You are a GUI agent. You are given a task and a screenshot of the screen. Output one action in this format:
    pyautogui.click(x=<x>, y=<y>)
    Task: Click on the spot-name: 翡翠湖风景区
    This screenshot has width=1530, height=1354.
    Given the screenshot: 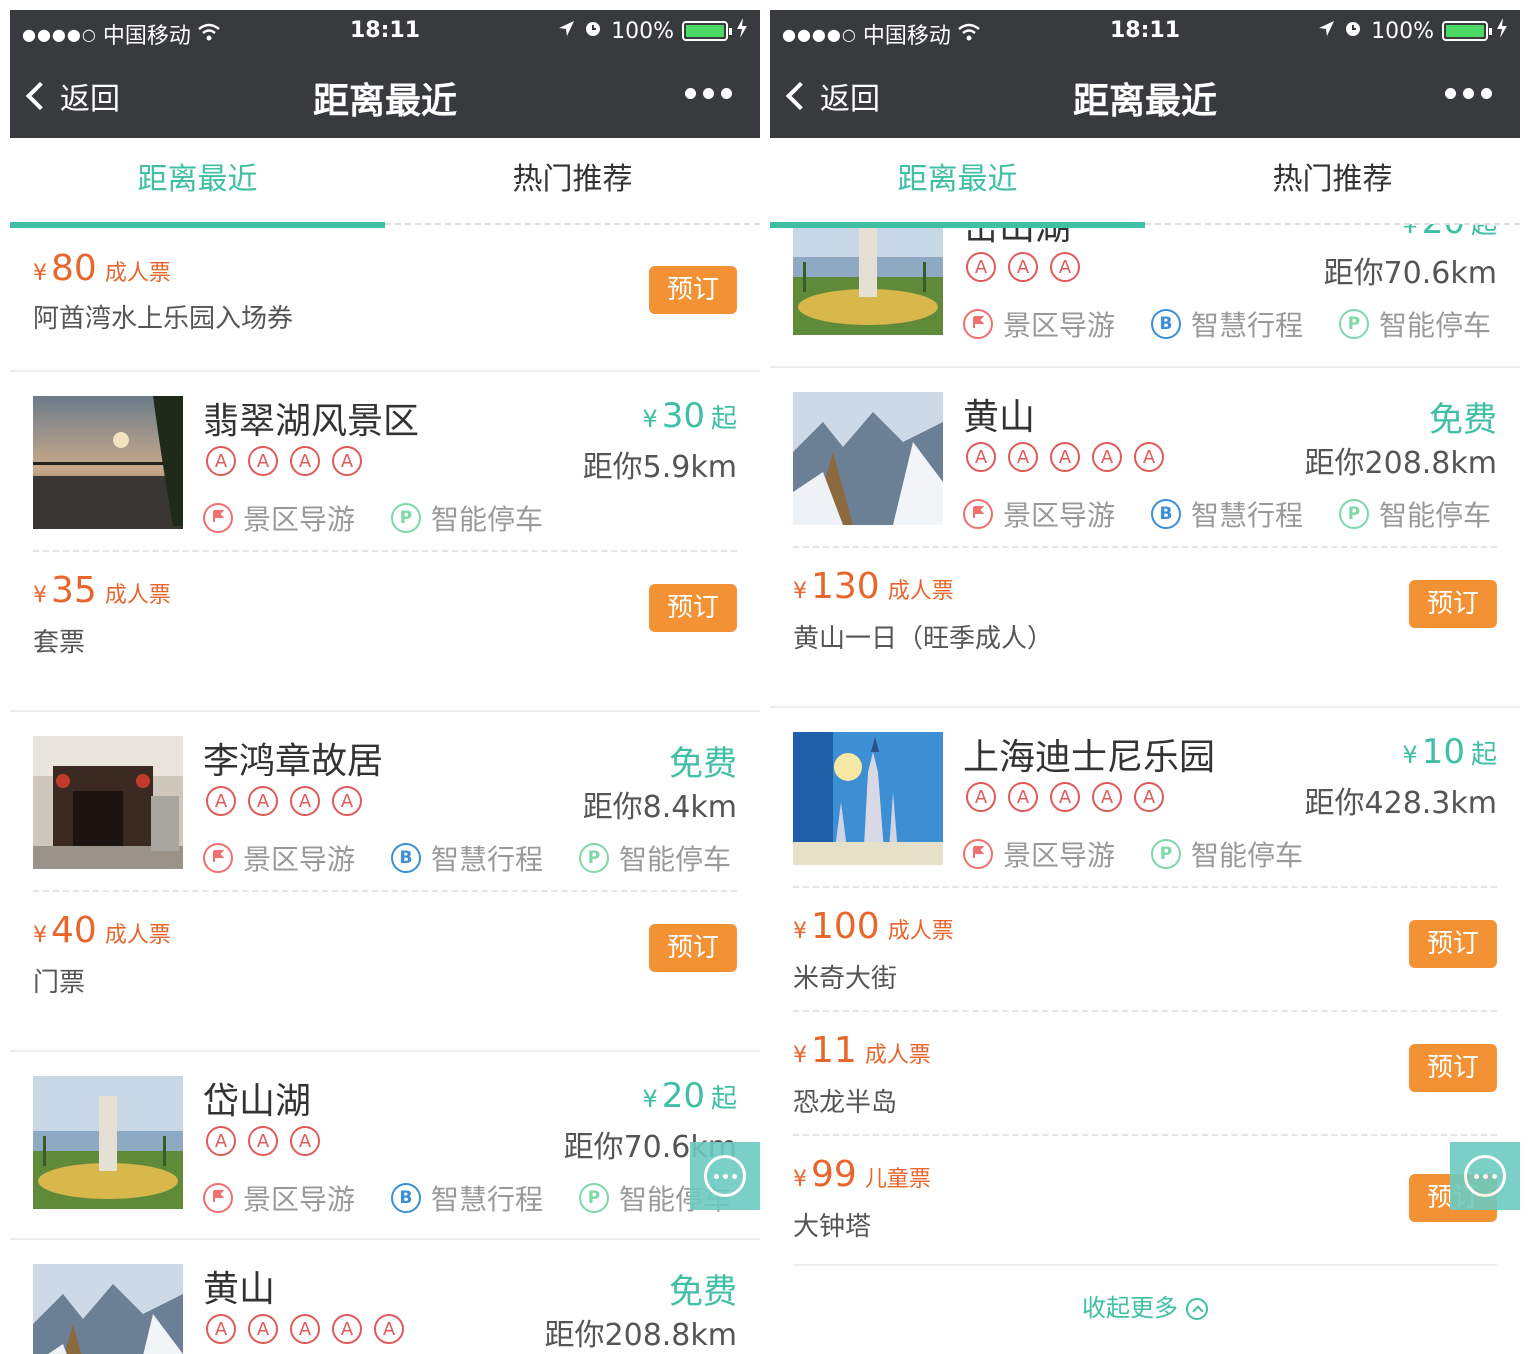 What is the action you would take?
    pyautogui.click(x=311, y=421)
    